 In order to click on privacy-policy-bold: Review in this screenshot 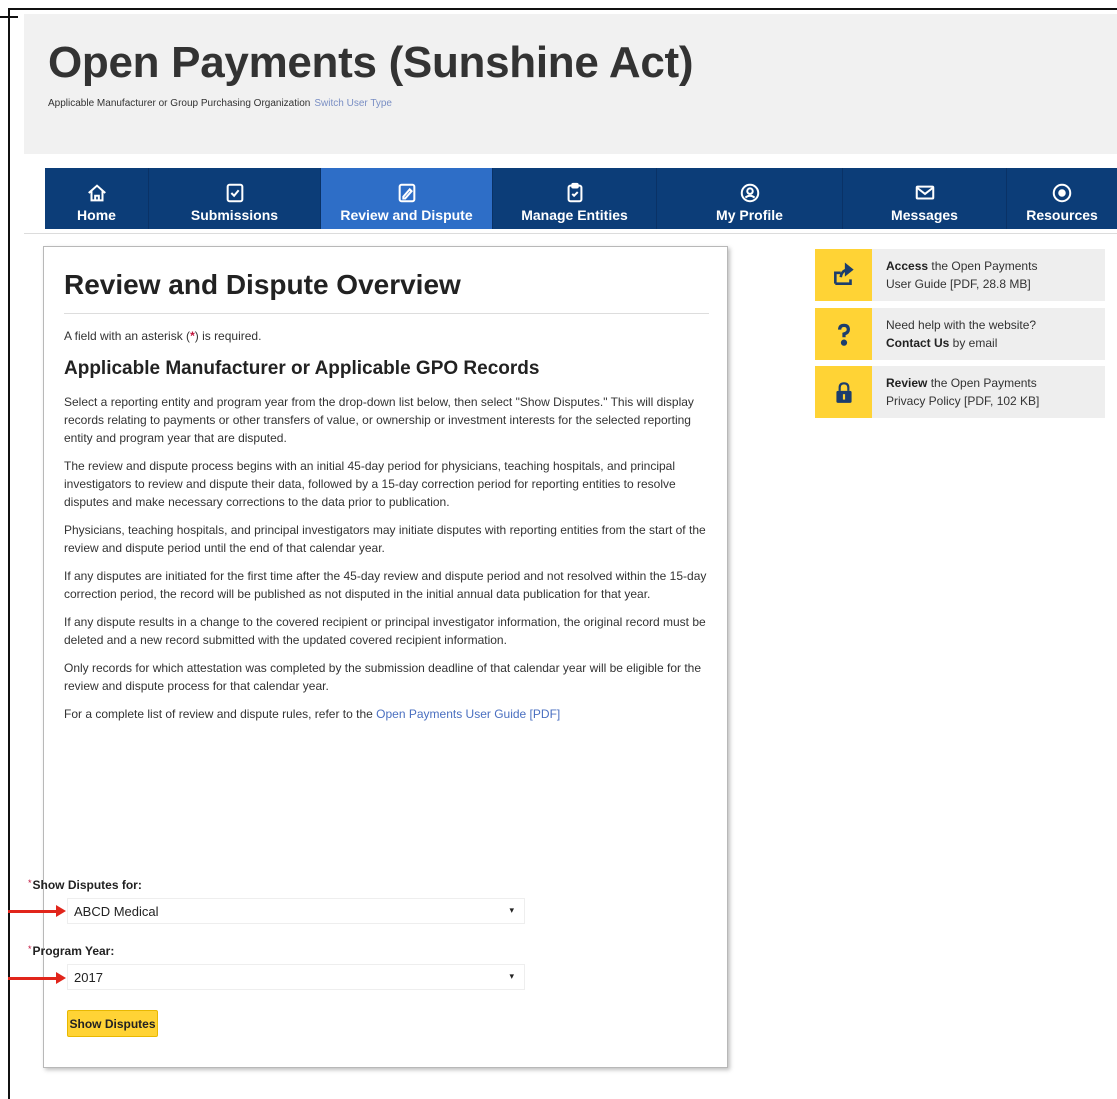, I will do `click(907, 383)`.